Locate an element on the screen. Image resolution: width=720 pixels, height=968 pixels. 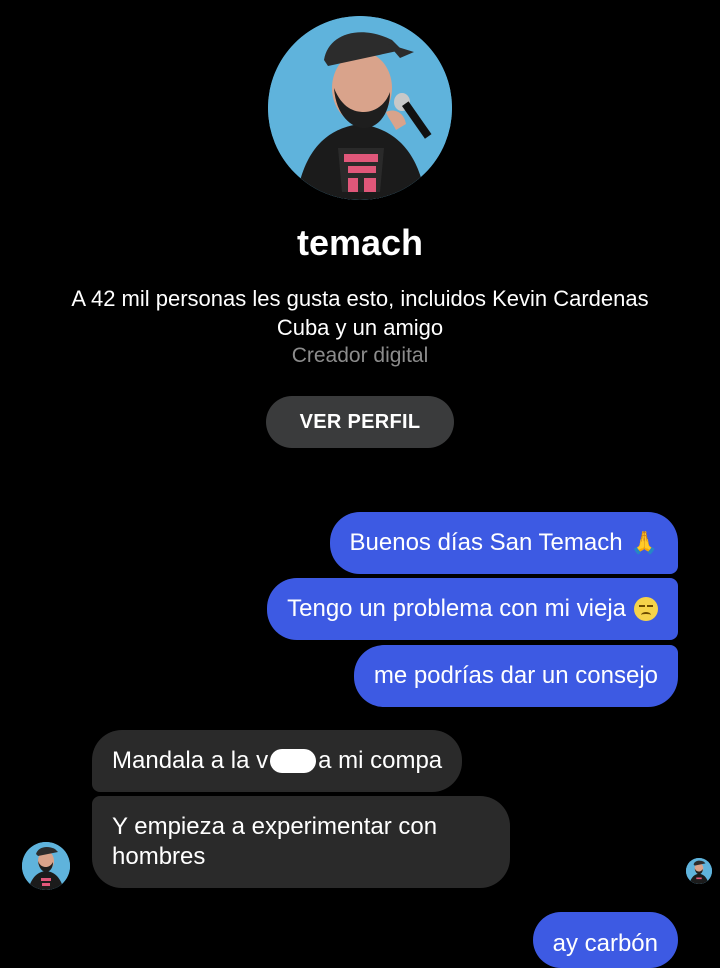
message-text: ay carbón is located at coordinates (605, 943).